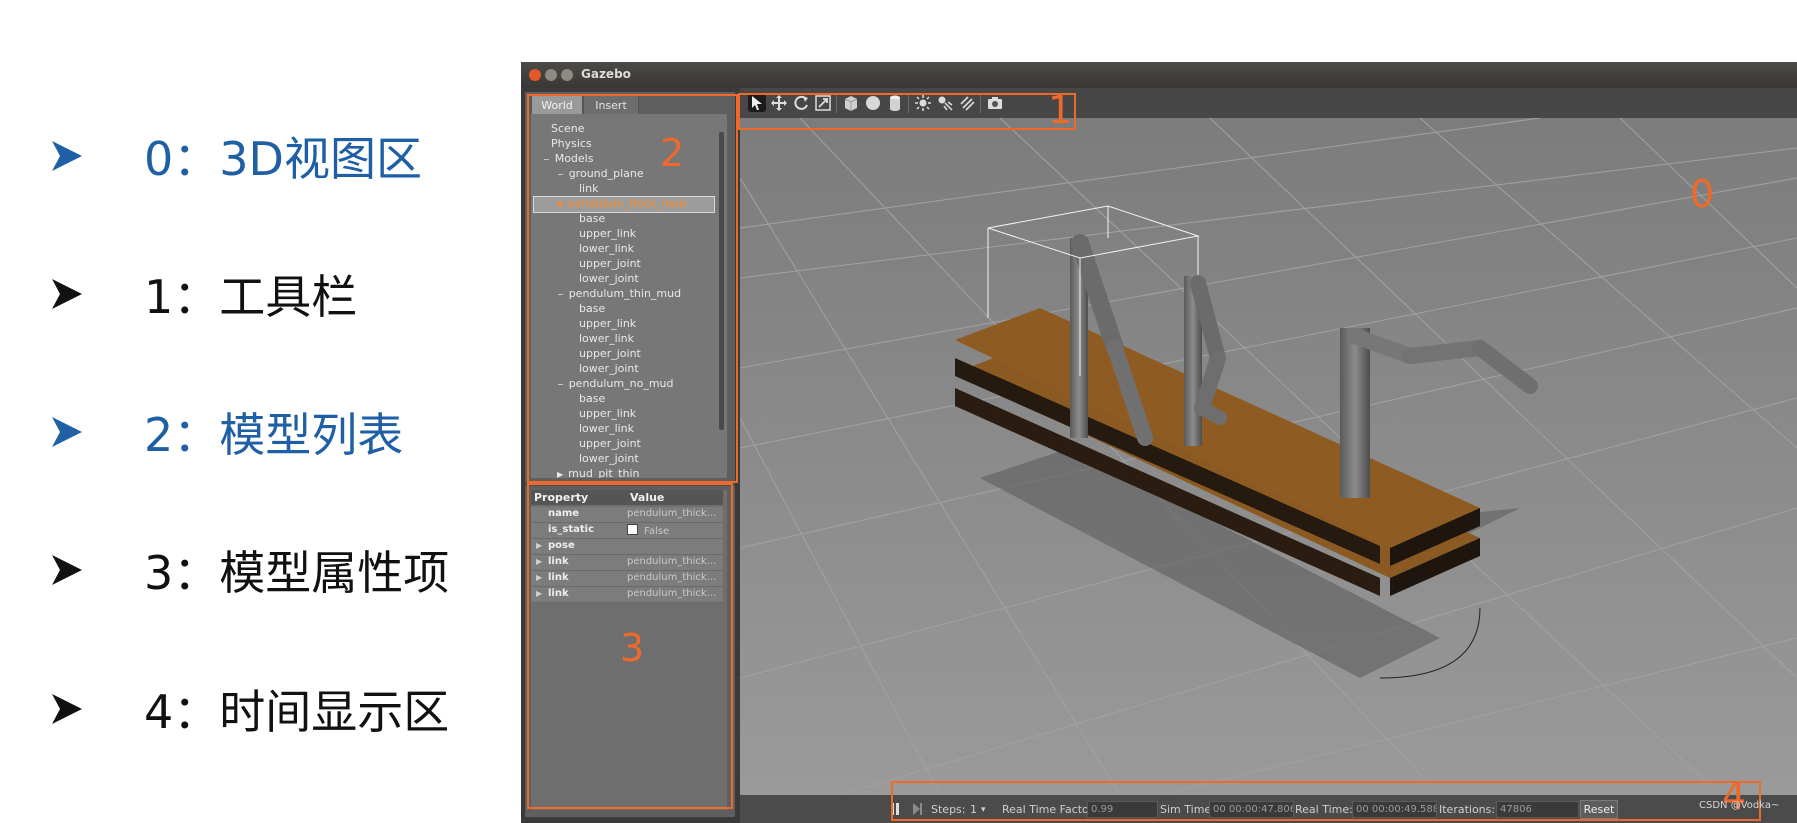 This screenshot has width=1797, height=823. Describe the element at coordinates (632, 288) in the screenshot. I see `annotation-box-model-list` at that location.